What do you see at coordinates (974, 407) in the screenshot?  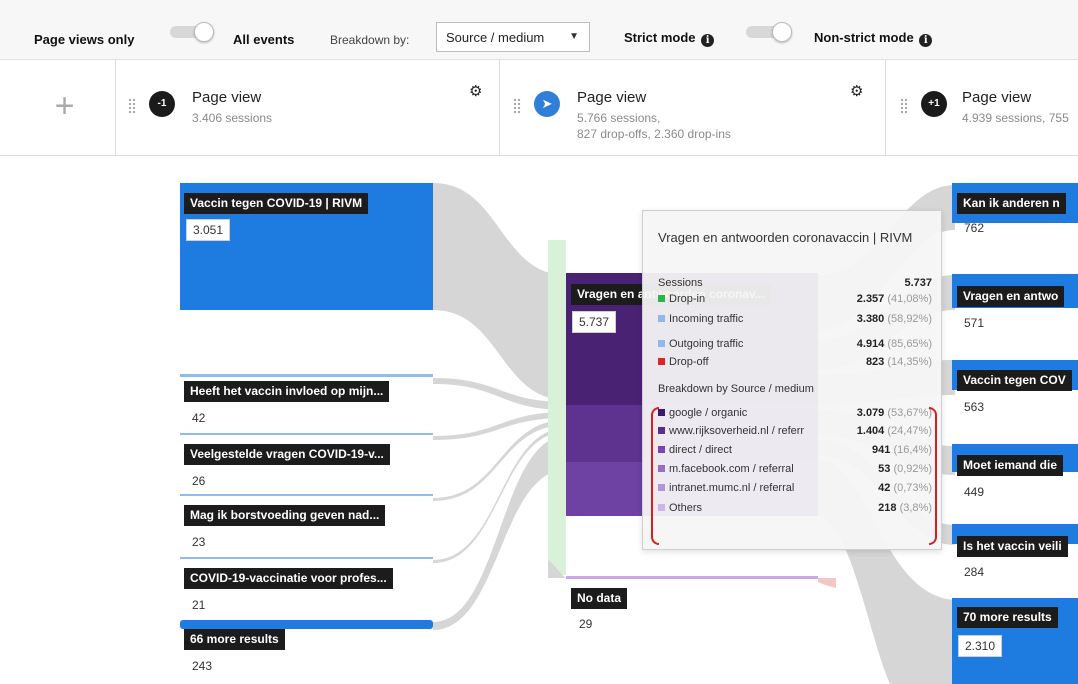 I see `node-count: 563` at bounding box center [974, 407].